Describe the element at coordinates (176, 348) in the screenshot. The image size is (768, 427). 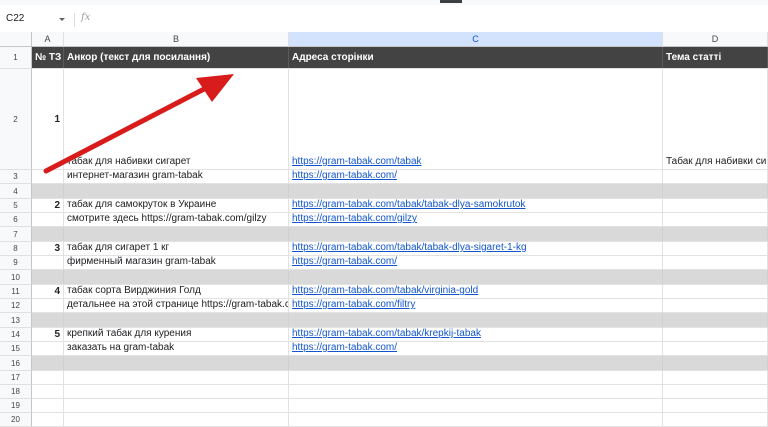
I see `cell-b15: заказать на gram-tabak` at that location.